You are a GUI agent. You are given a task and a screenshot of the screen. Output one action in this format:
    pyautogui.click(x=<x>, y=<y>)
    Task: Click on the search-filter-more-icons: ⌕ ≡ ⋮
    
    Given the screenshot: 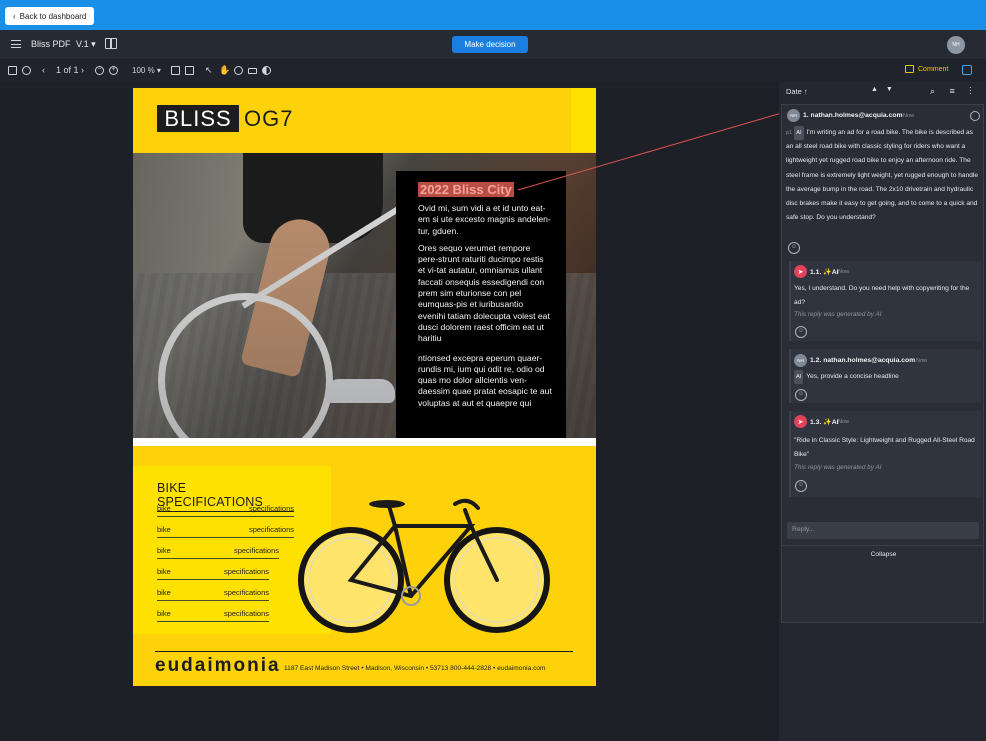 What is the action you would take?
    pyautogui.click(x=954, y=91)
    